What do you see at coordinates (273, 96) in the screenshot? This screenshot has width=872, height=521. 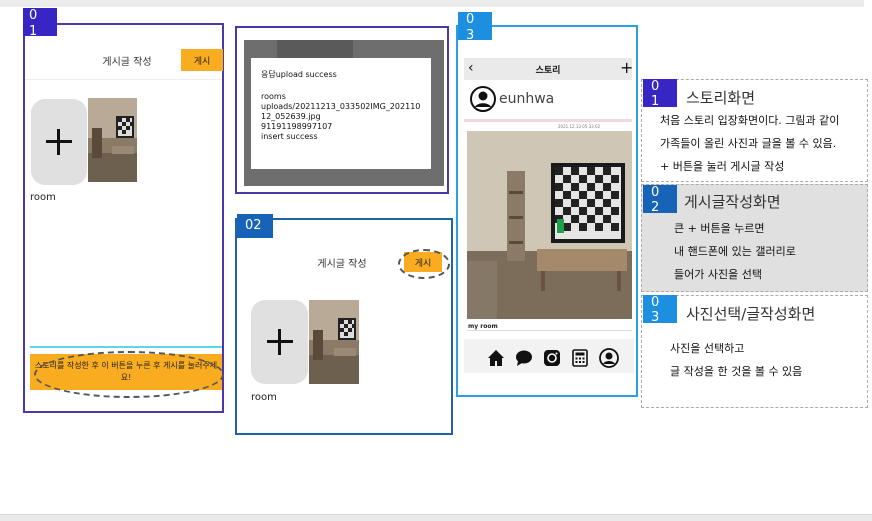 I see `dialog-line-1: rooms` at bounding box center [273, 96].